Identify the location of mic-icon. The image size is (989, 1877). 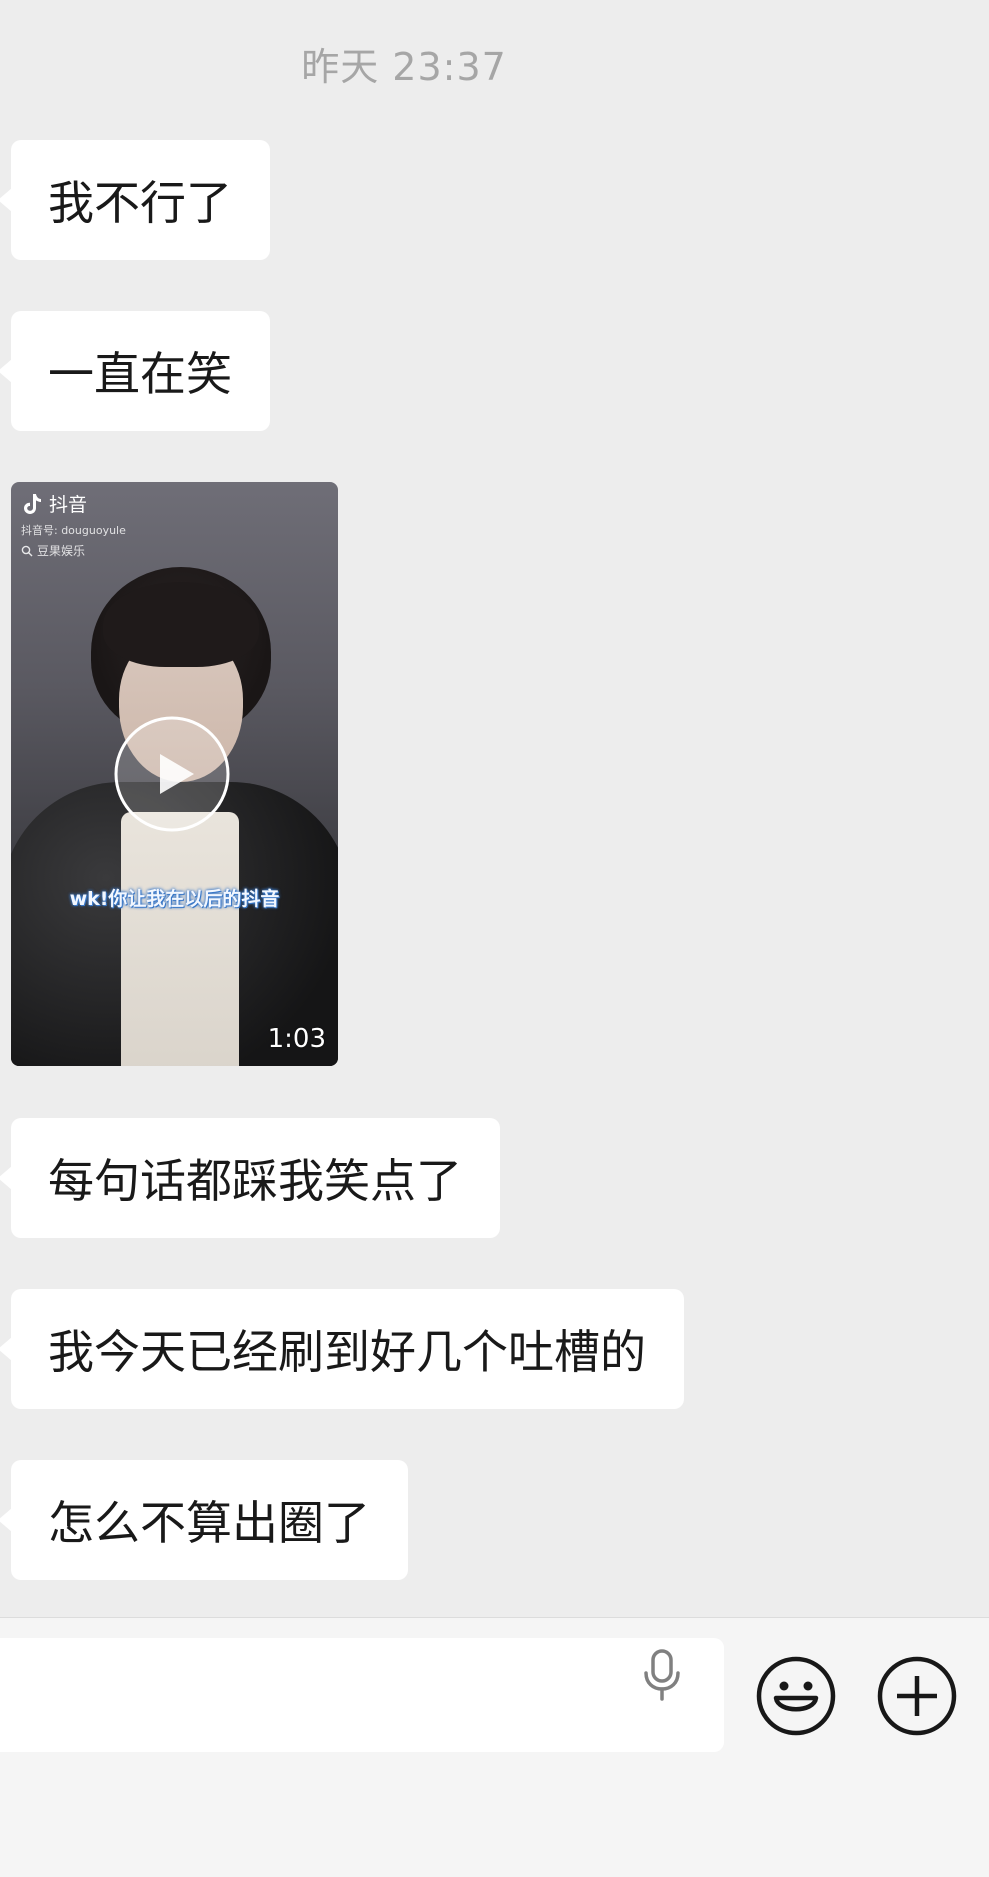
(662, 1675).